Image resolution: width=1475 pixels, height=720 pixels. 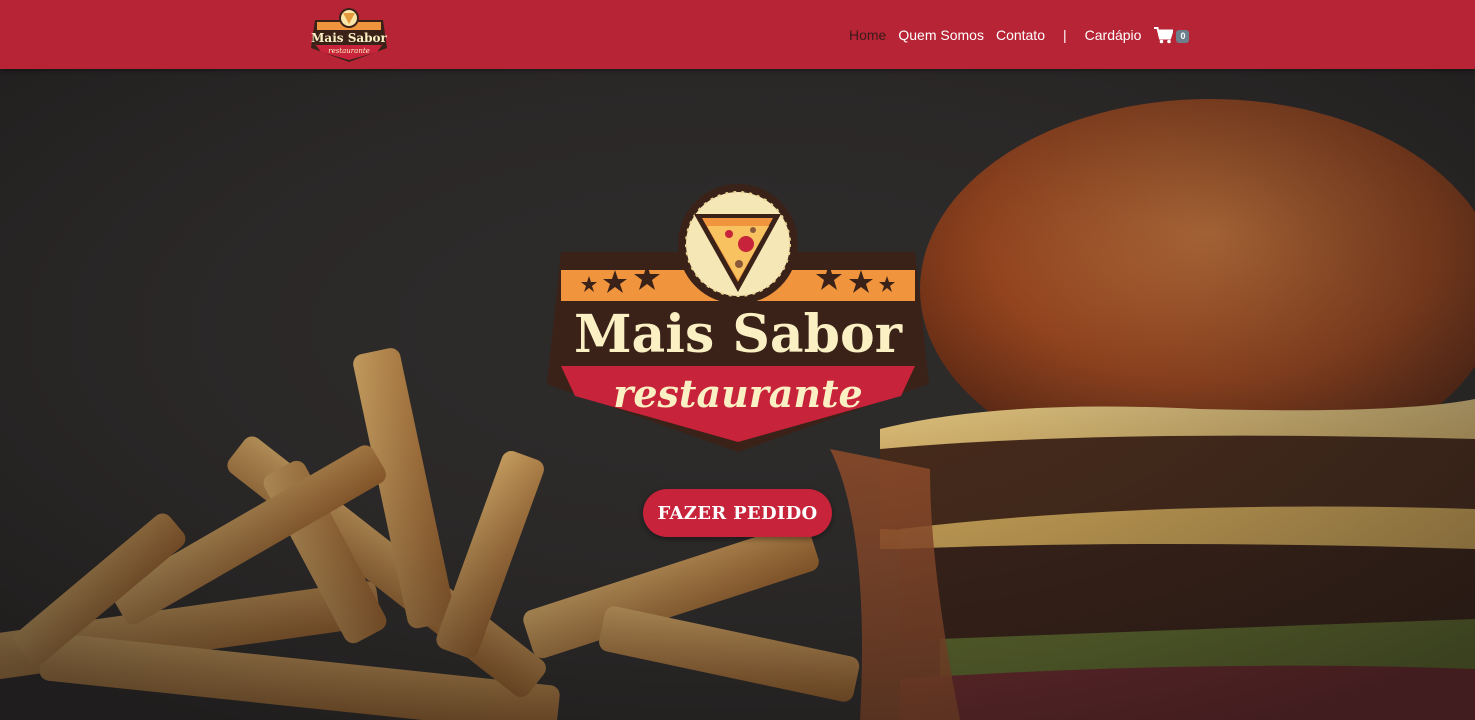 What do you see at coordinates (1164, 34) in the screenshot?
I see `shopping-cart-icon` at bounding box center [1164, 34].